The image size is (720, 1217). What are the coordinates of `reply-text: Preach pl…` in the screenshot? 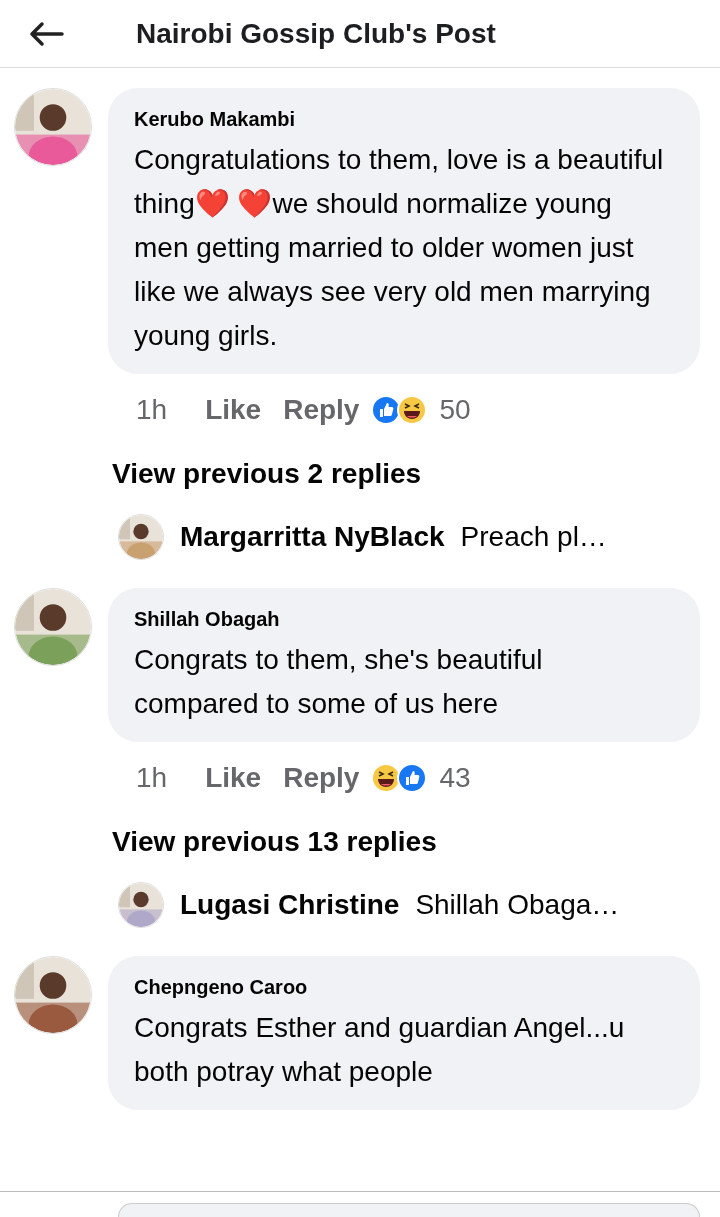 It's located at (533, 537).